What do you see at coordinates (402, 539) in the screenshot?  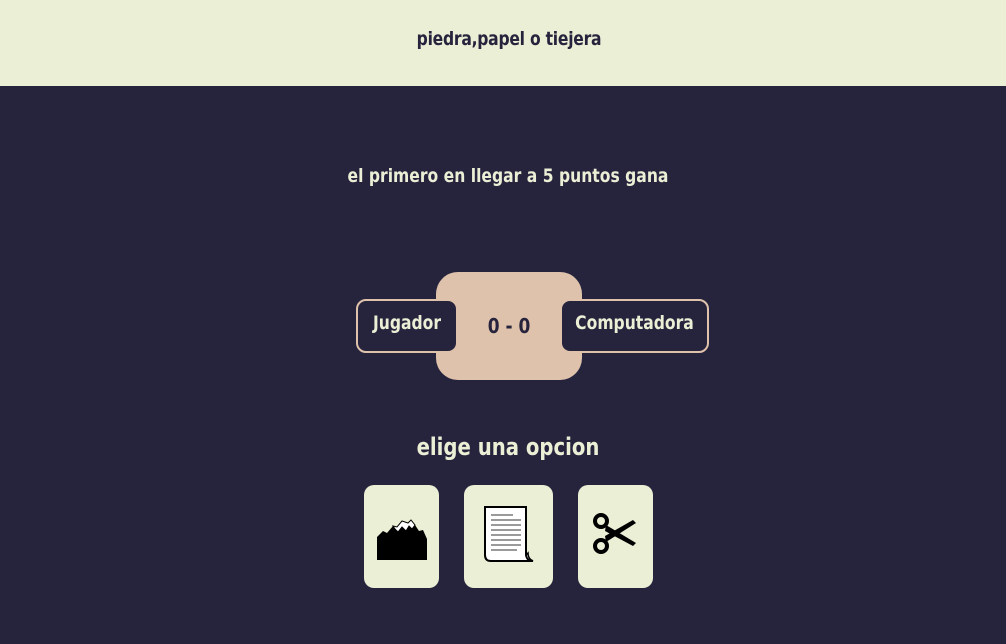 I see `mountain-rock-icon` at bounding box center [402, 539].